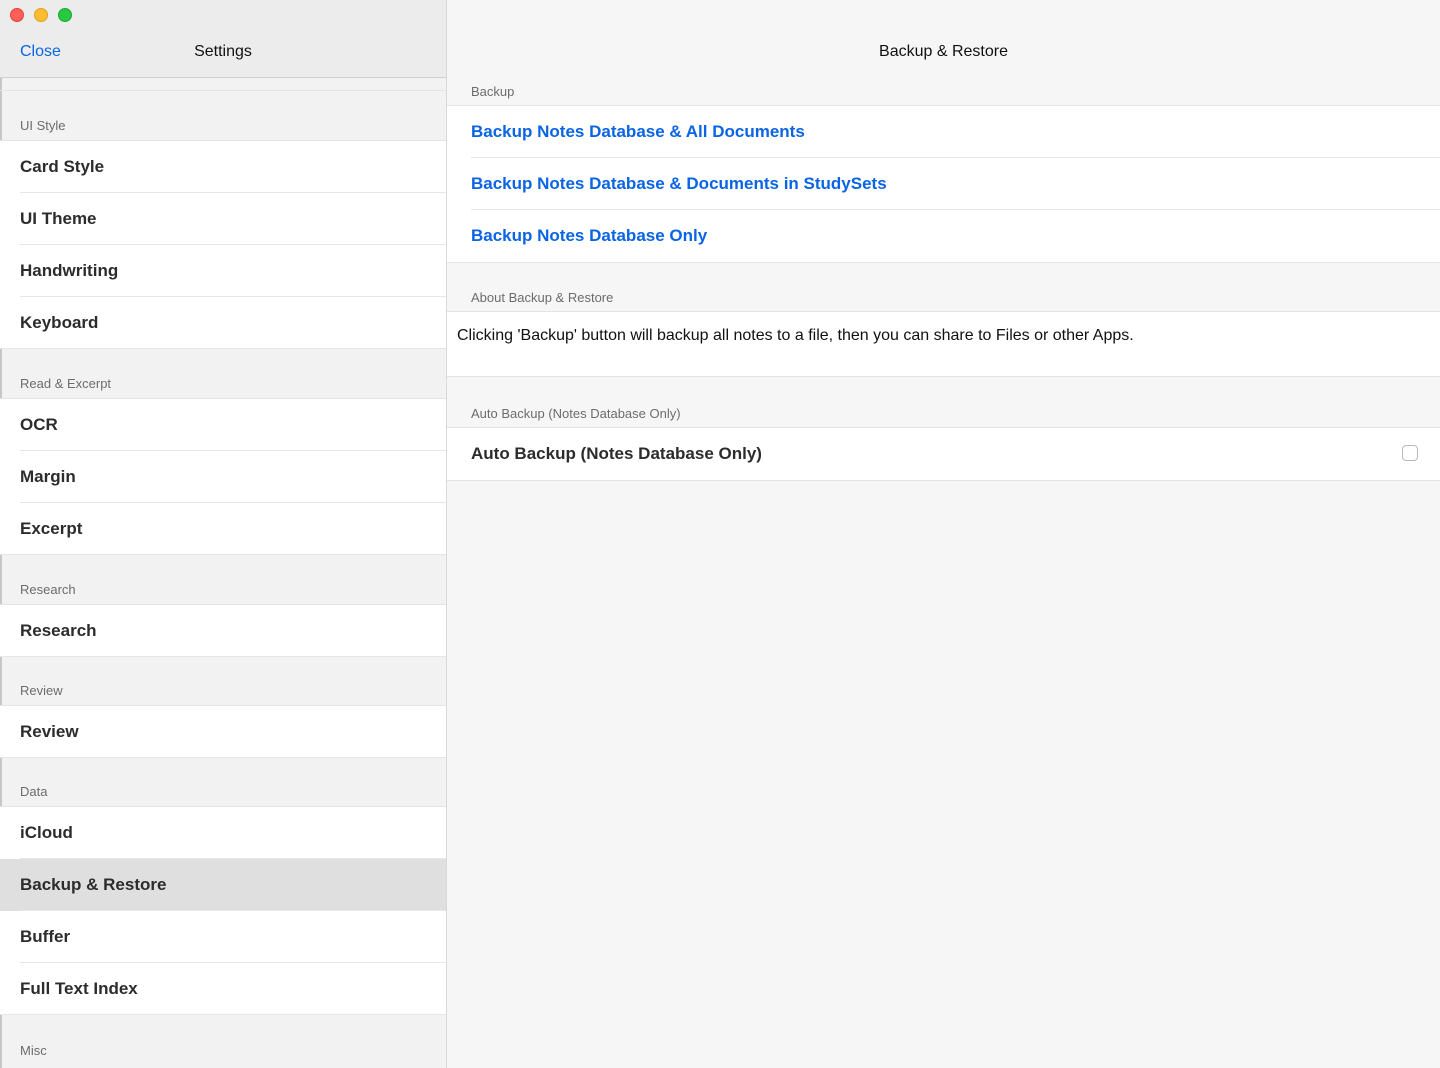 This screenshot has height=1068, width=1440. I want to click on section-header-auto-backup: Auto Backup (Notes Database Only), so click(576, 413).